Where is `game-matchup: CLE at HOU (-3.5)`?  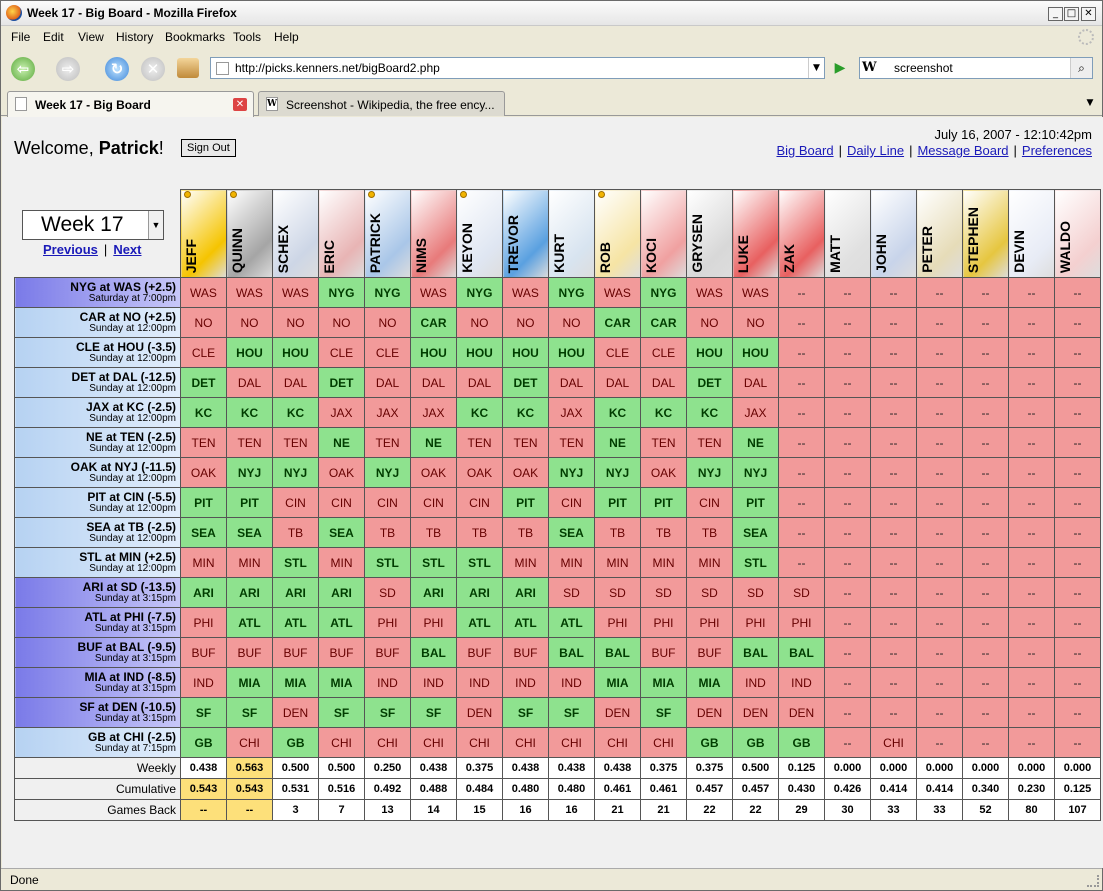
game-matchup: CLE at HOU (-3.5) is located at coordinates (125, 346).